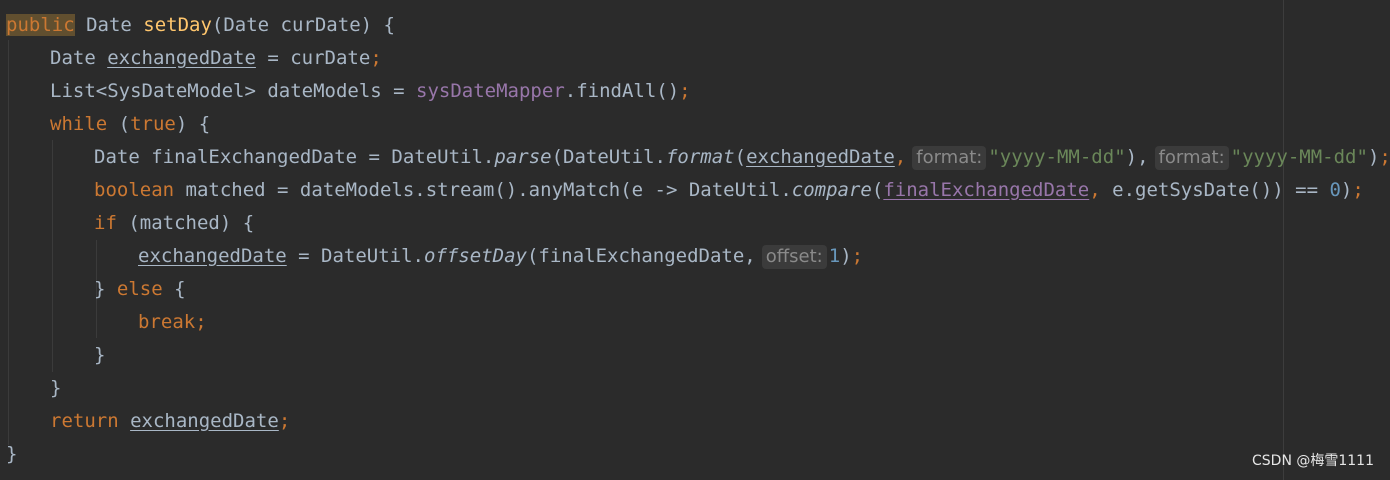 The height and width of the screenshot is (480, 1390). Describe the element at coordinates (834, 256) in the screenshot. I see `number-literal: 1` at that location.